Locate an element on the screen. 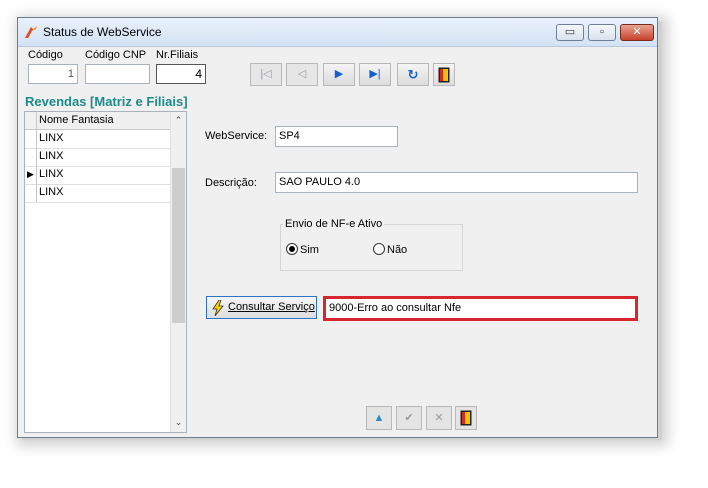 Image resolution: width=708 pixels, height=488 pixels. up-button: ▲ is located at coordinates (379, 418).